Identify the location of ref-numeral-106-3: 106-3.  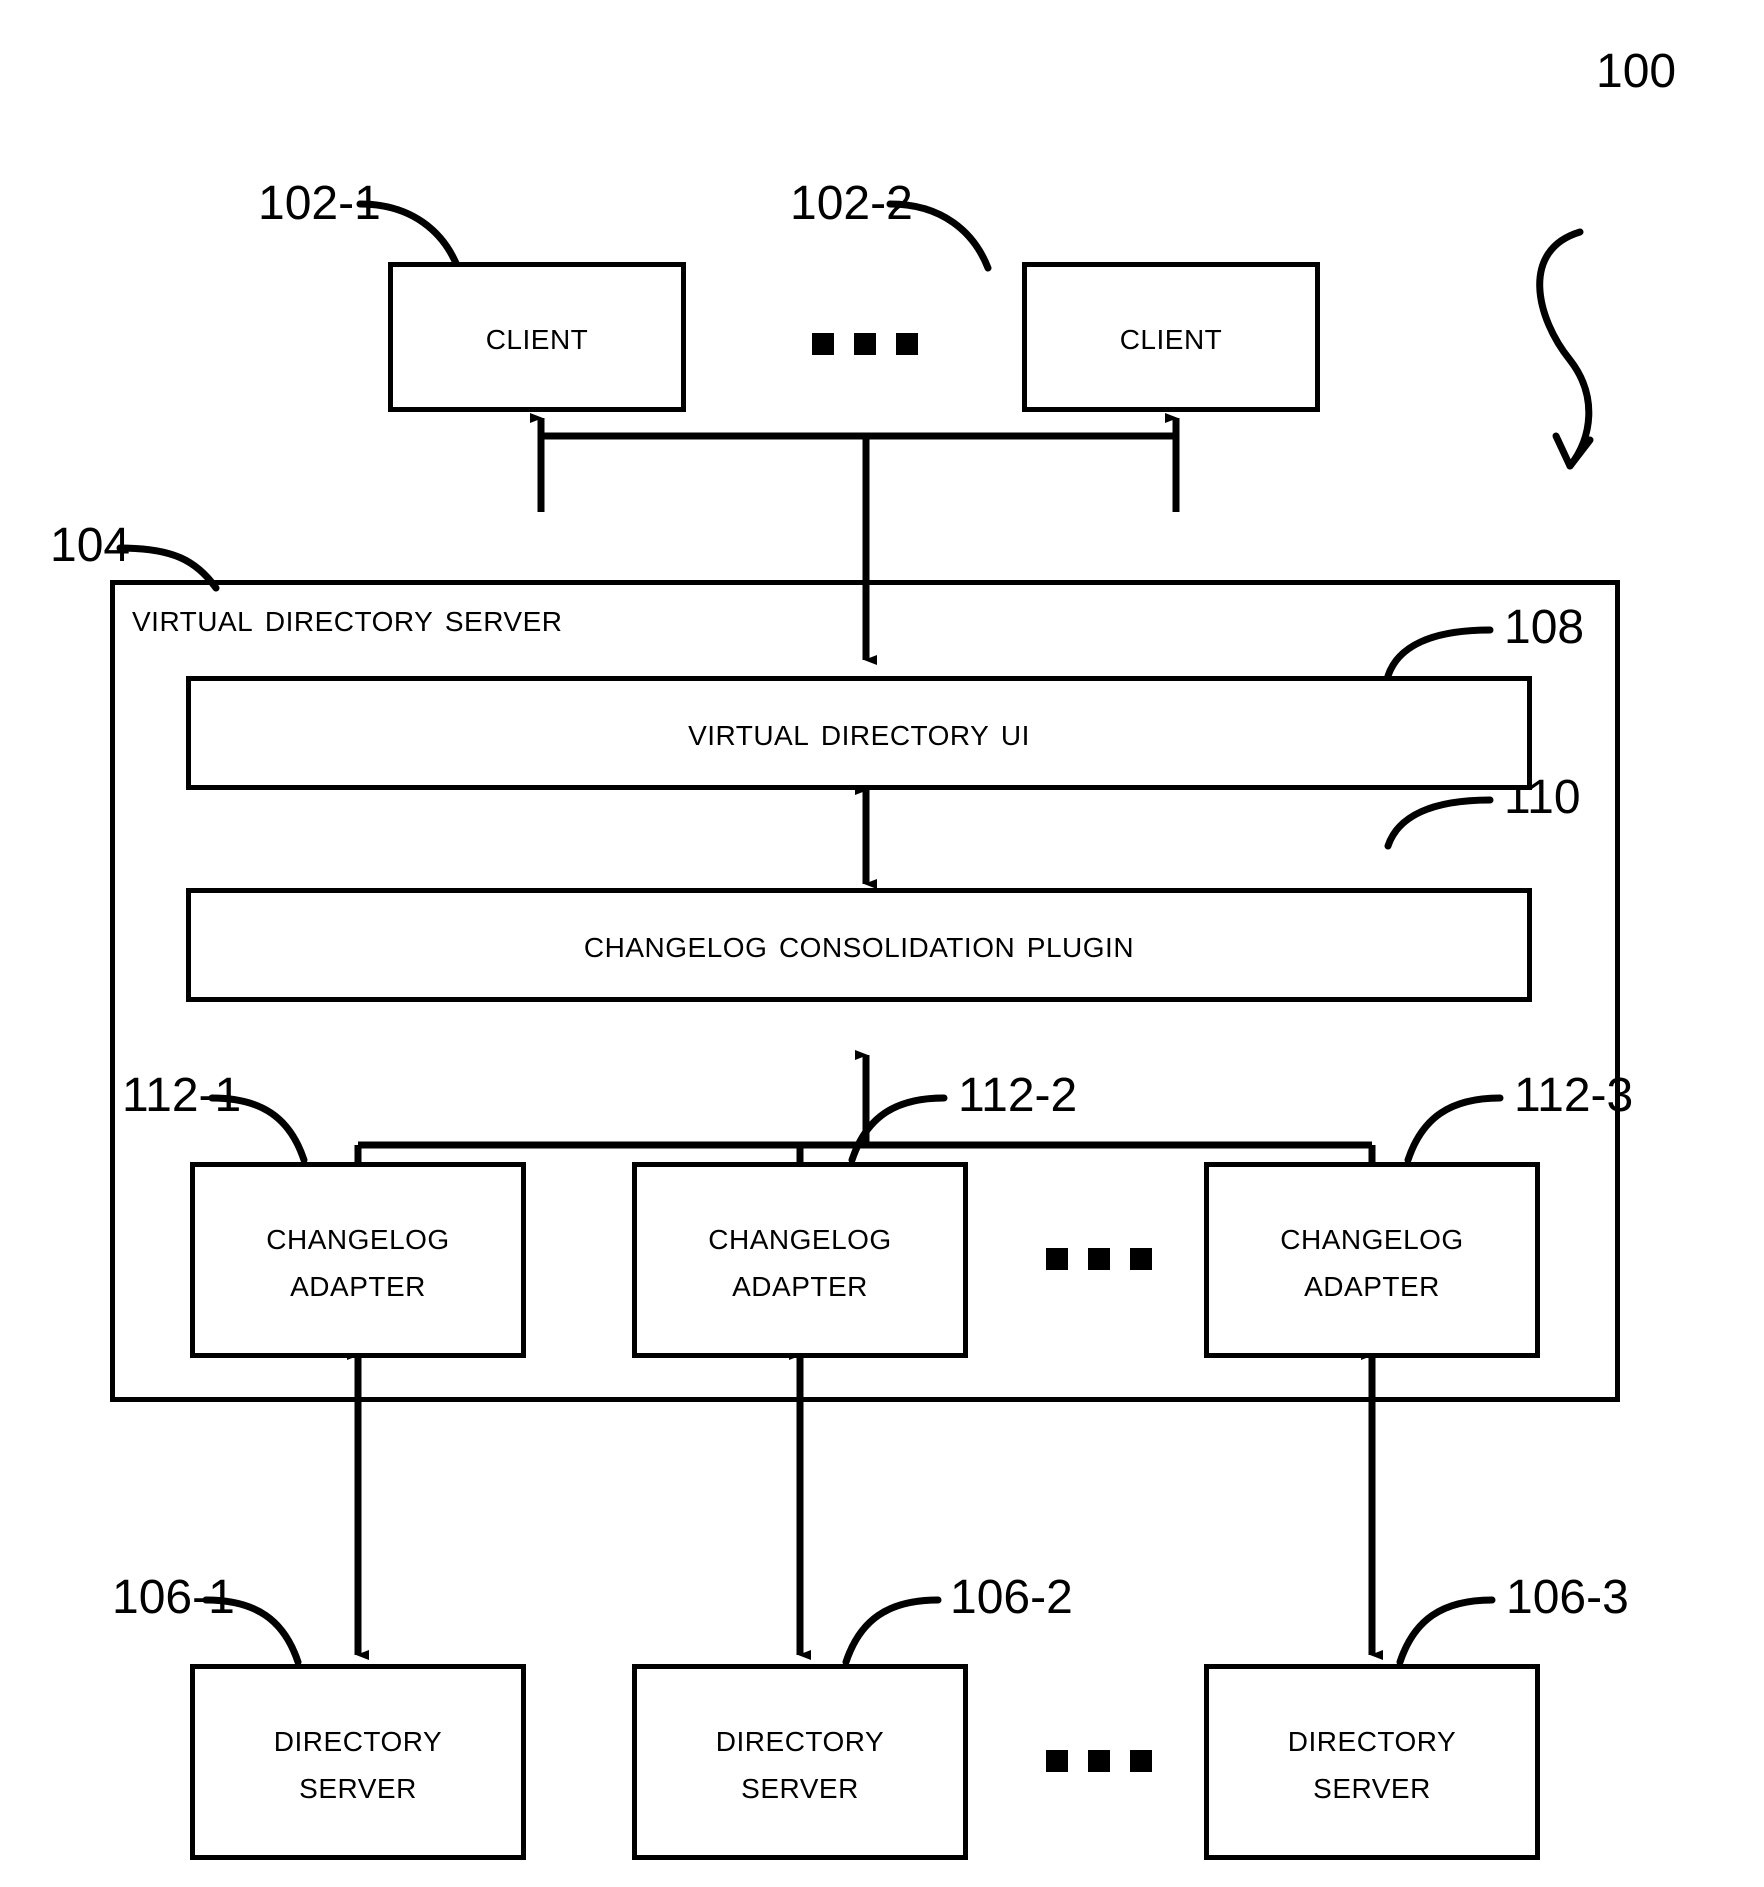
(1567, 1597).